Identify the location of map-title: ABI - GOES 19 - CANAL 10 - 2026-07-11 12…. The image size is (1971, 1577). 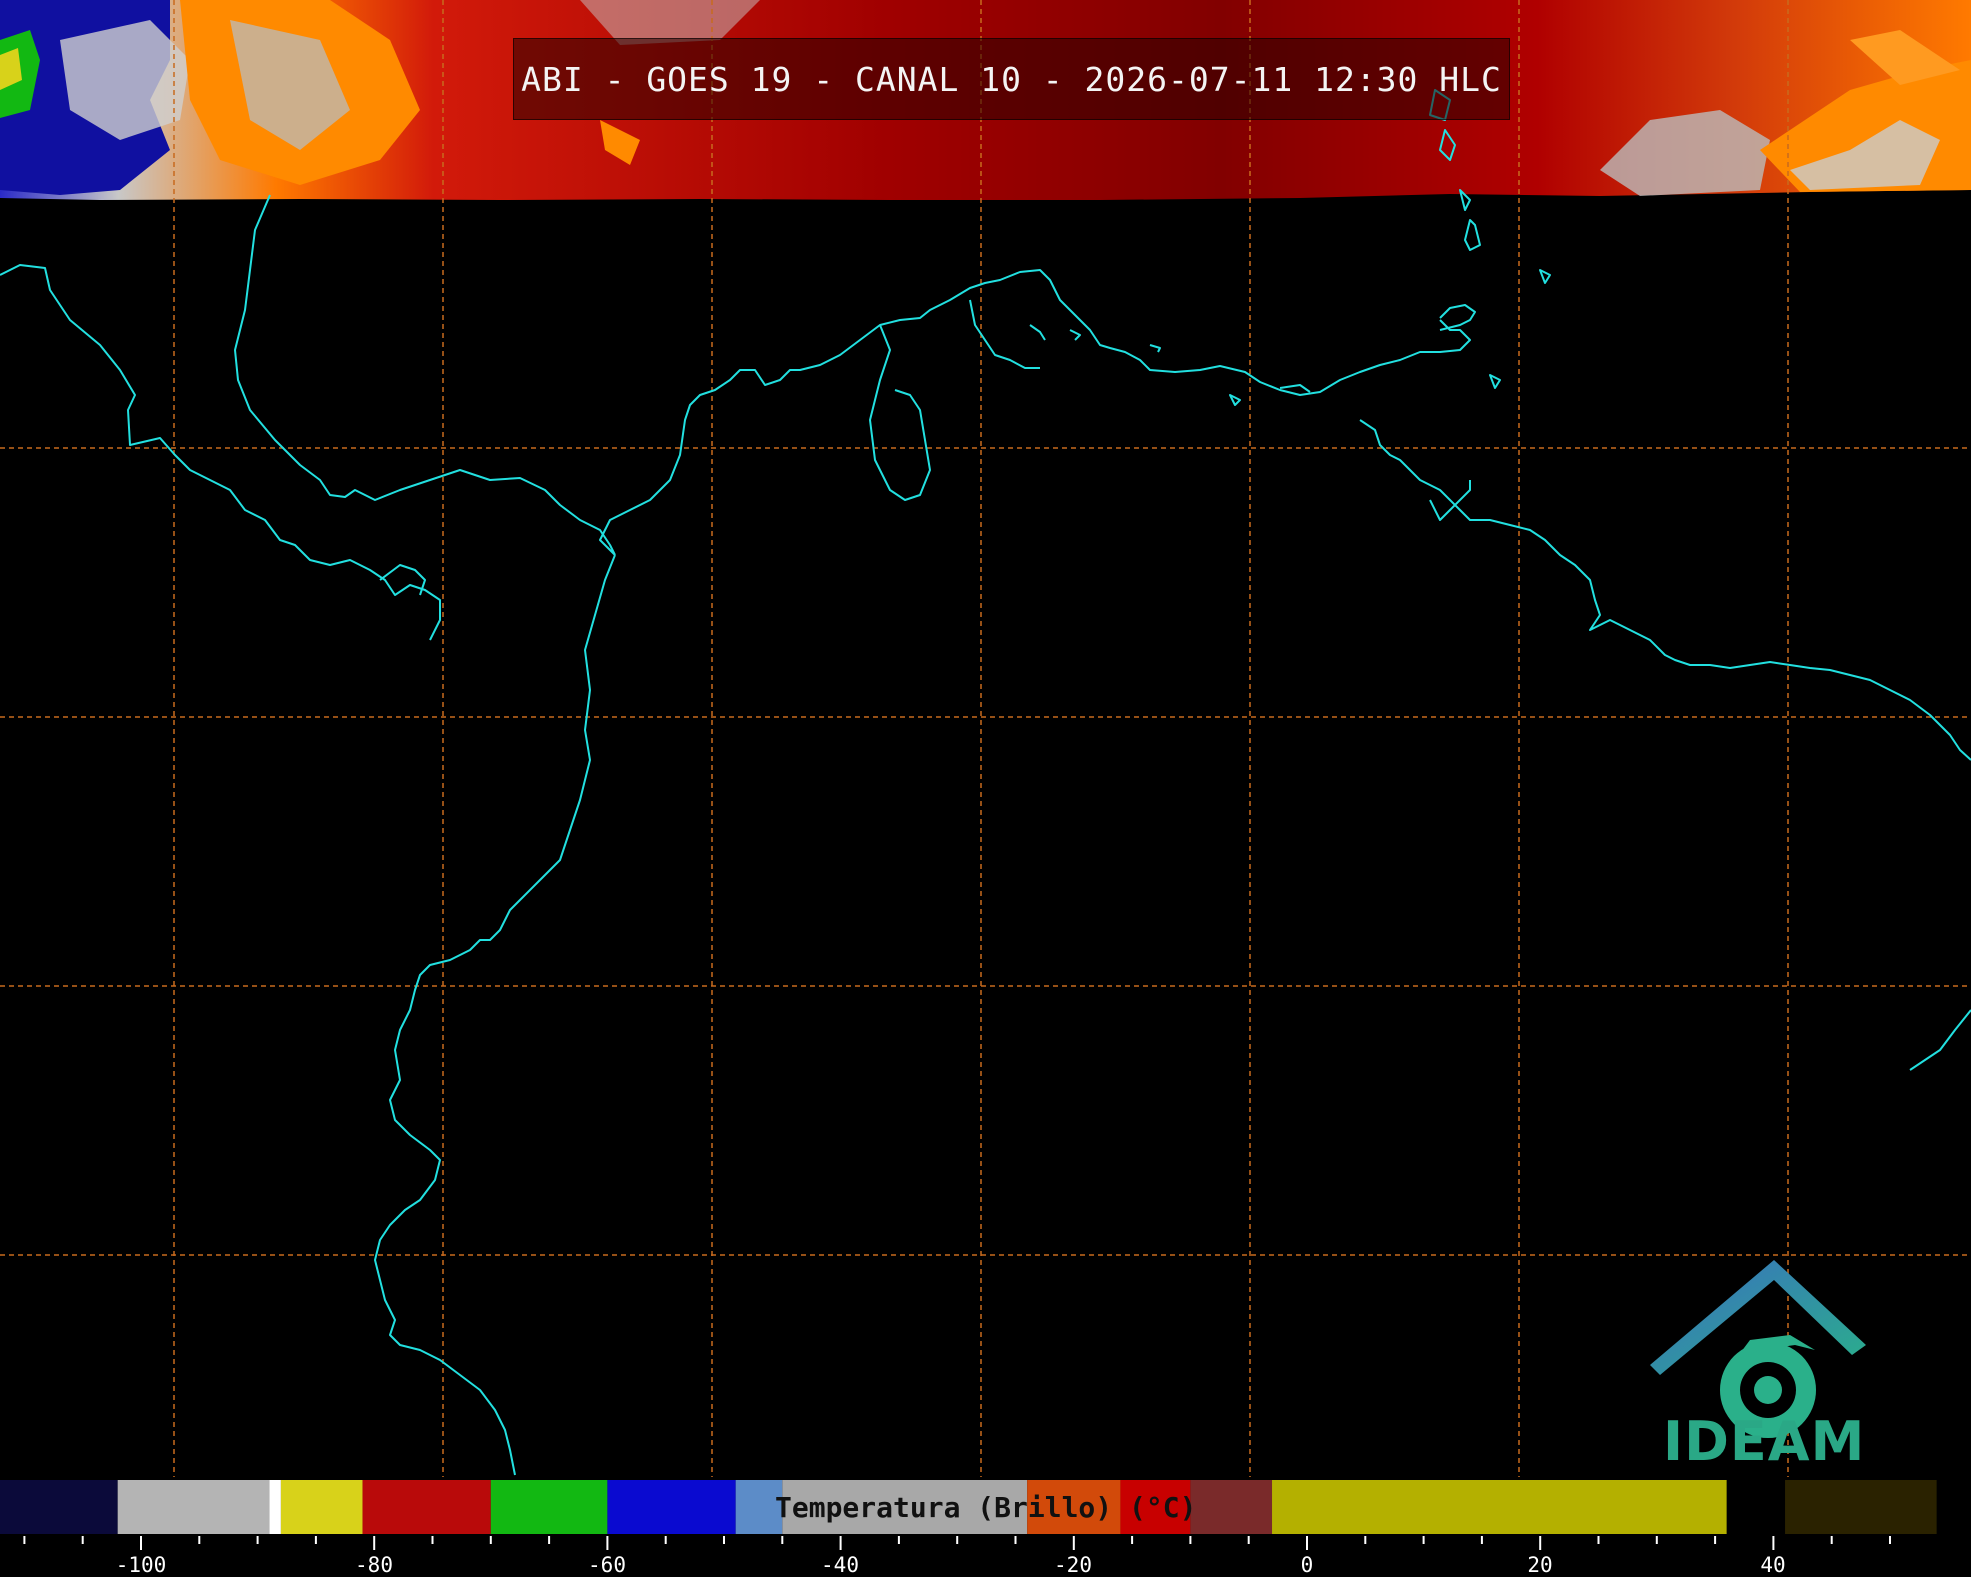
(1011, 79).